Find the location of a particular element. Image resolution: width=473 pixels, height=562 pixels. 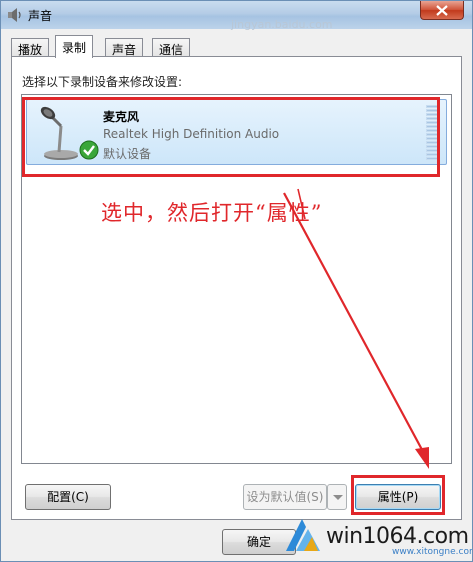

watermark-domain: win1064.com is located at coordinates (397, 536).